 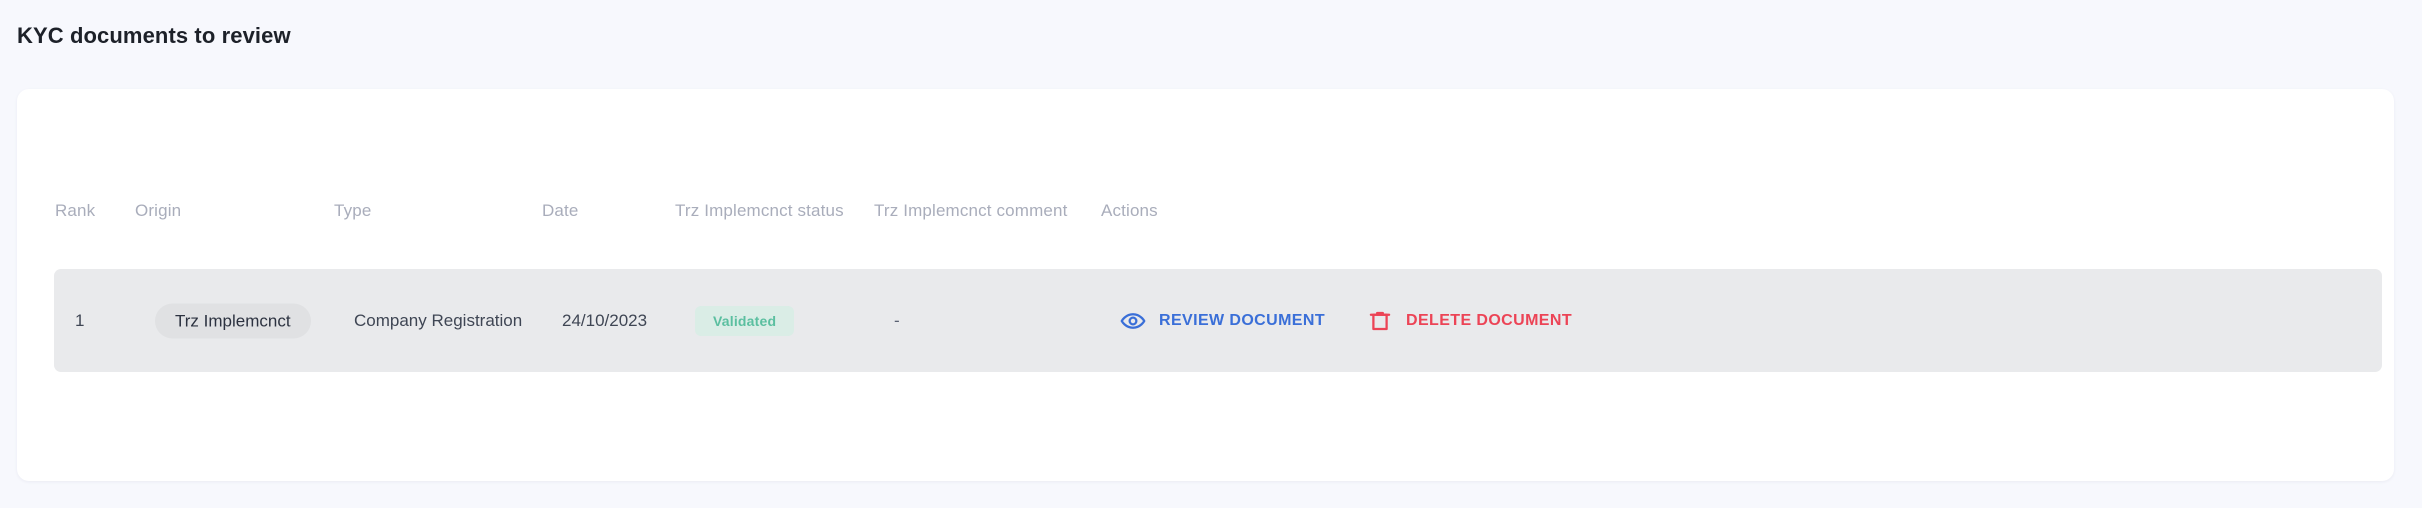 I want to click on delete-document-button: DELETE DOCUMENT, so click(x=1469, y=321).